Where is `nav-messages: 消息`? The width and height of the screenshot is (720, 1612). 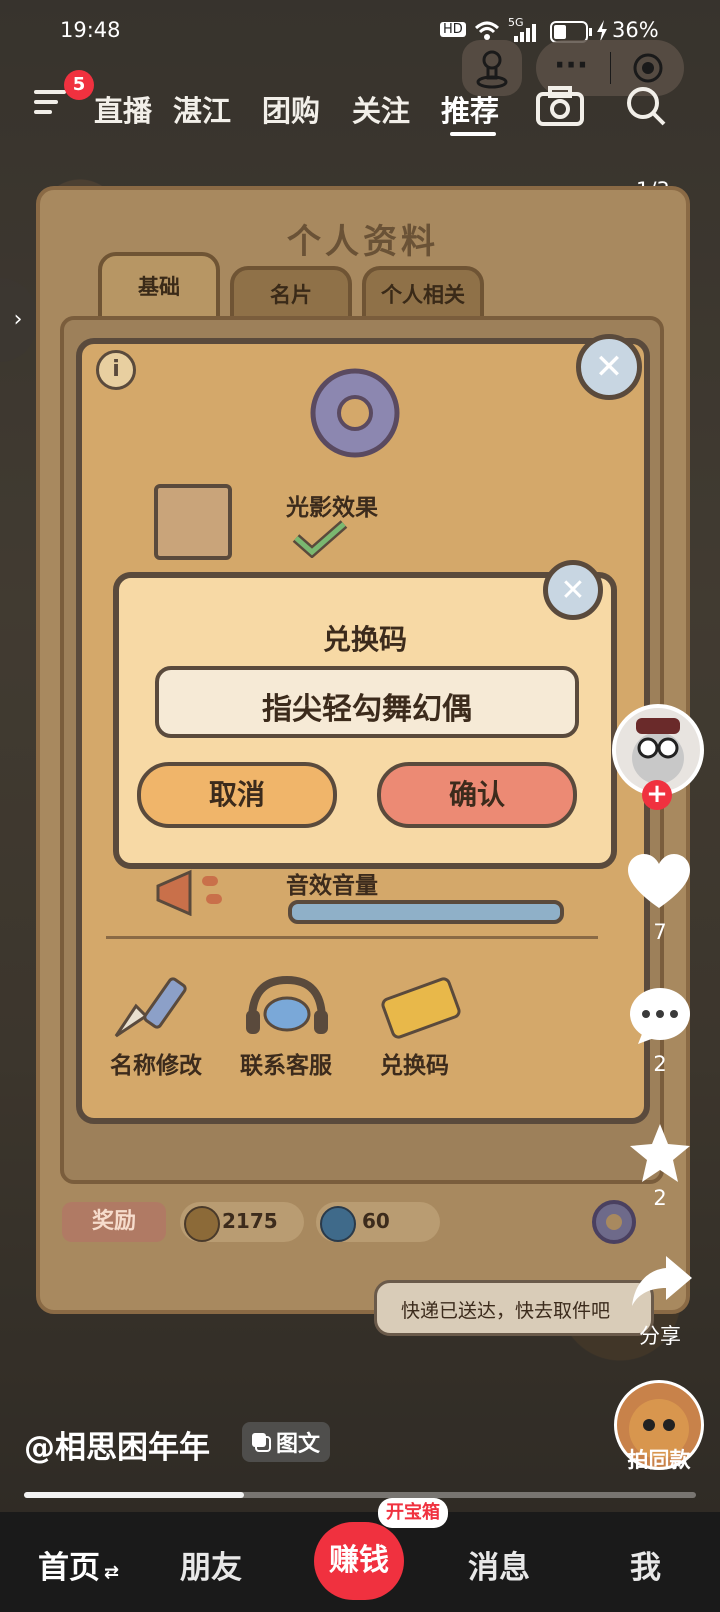
nav-messages: 消息 is located at coordinates (499, 1564).